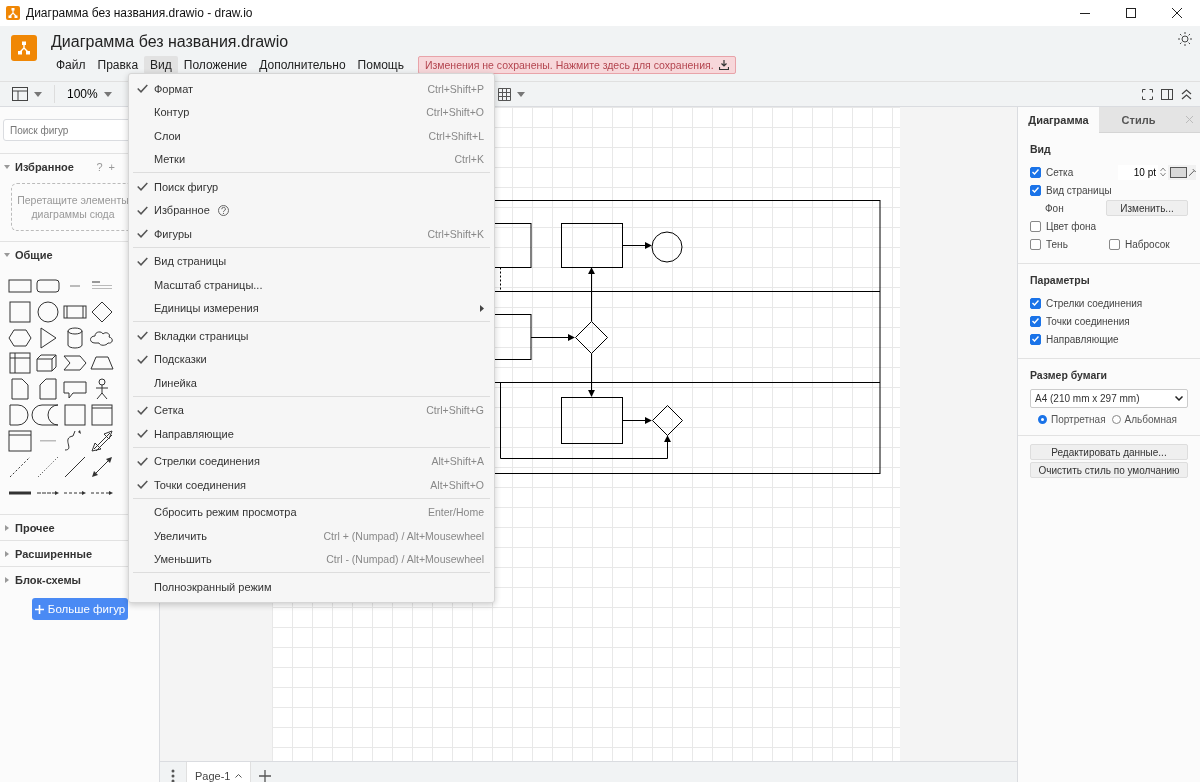  Describe the element at coordinates (1147, 94) in the screenshot. I see `fullscreen-icon` at that location.